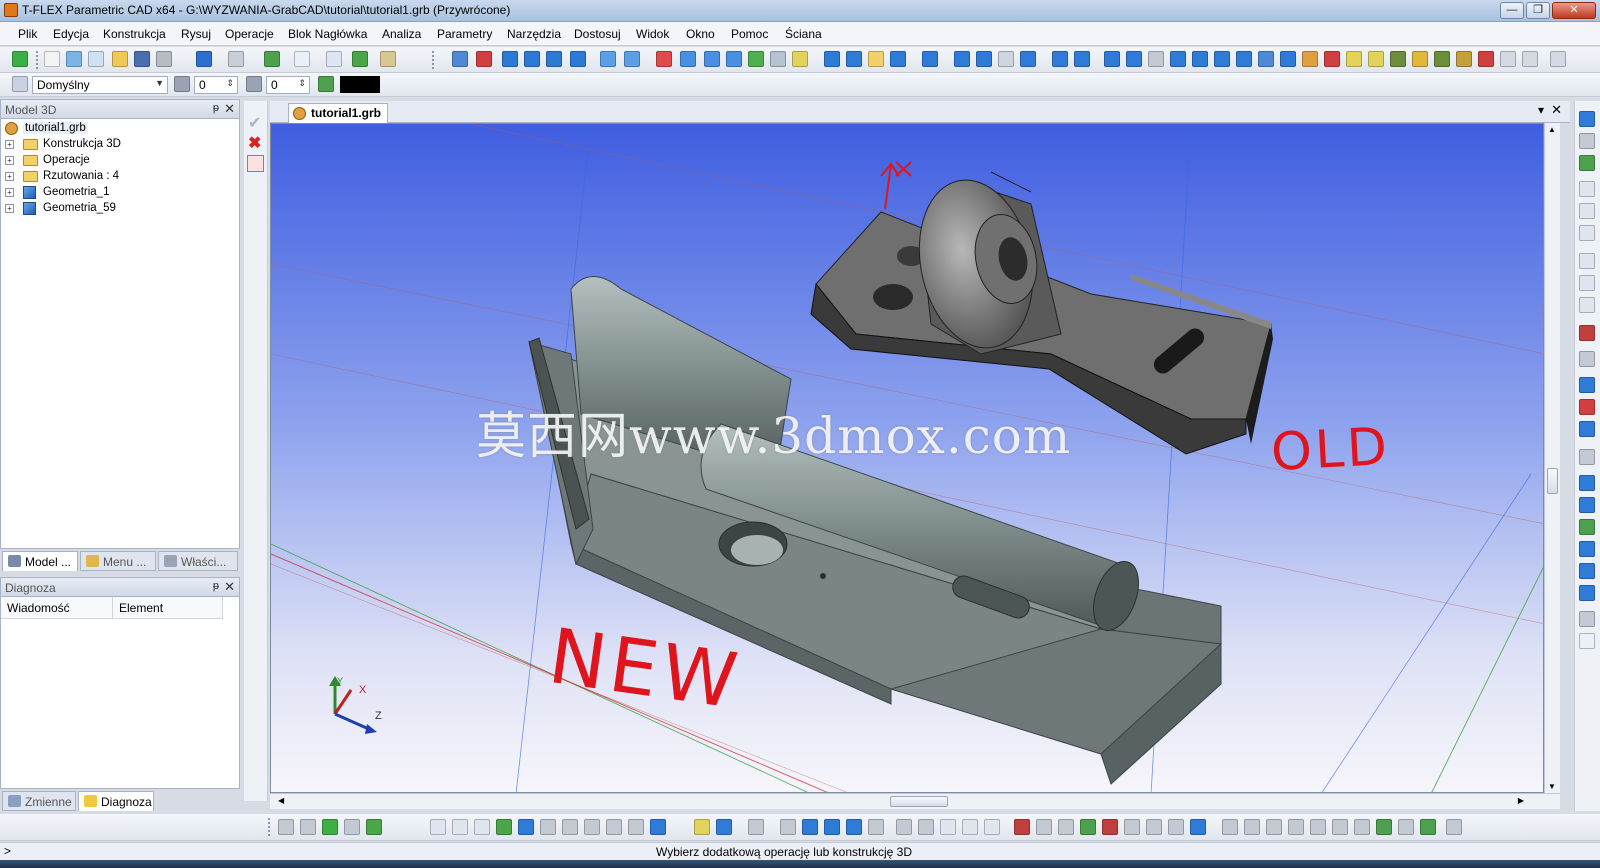 The height and width of the screenshot is (868, 1600). What do you see at coordinates (115, 193) in the screenshot?
I see `tree-item-geometria-1: + Geometria_1` at bounding box center [115, 193].